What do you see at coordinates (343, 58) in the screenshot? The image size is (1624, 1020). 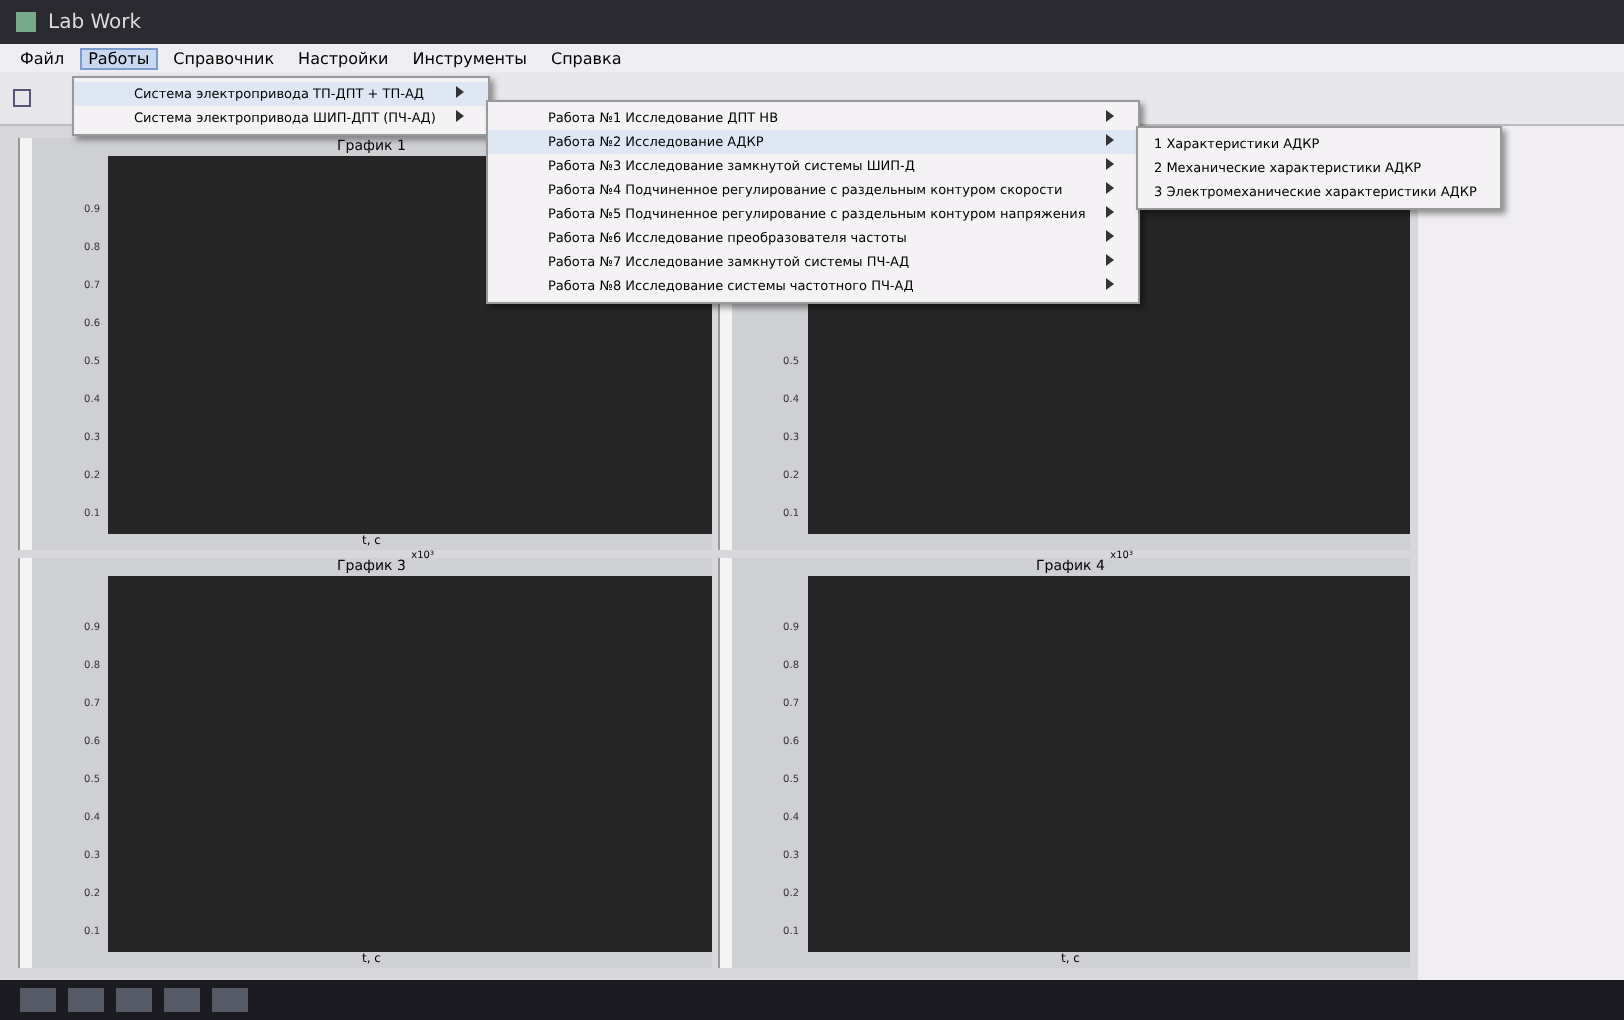 I see `menu-item: Настройки` at bounding box center [343, 58].